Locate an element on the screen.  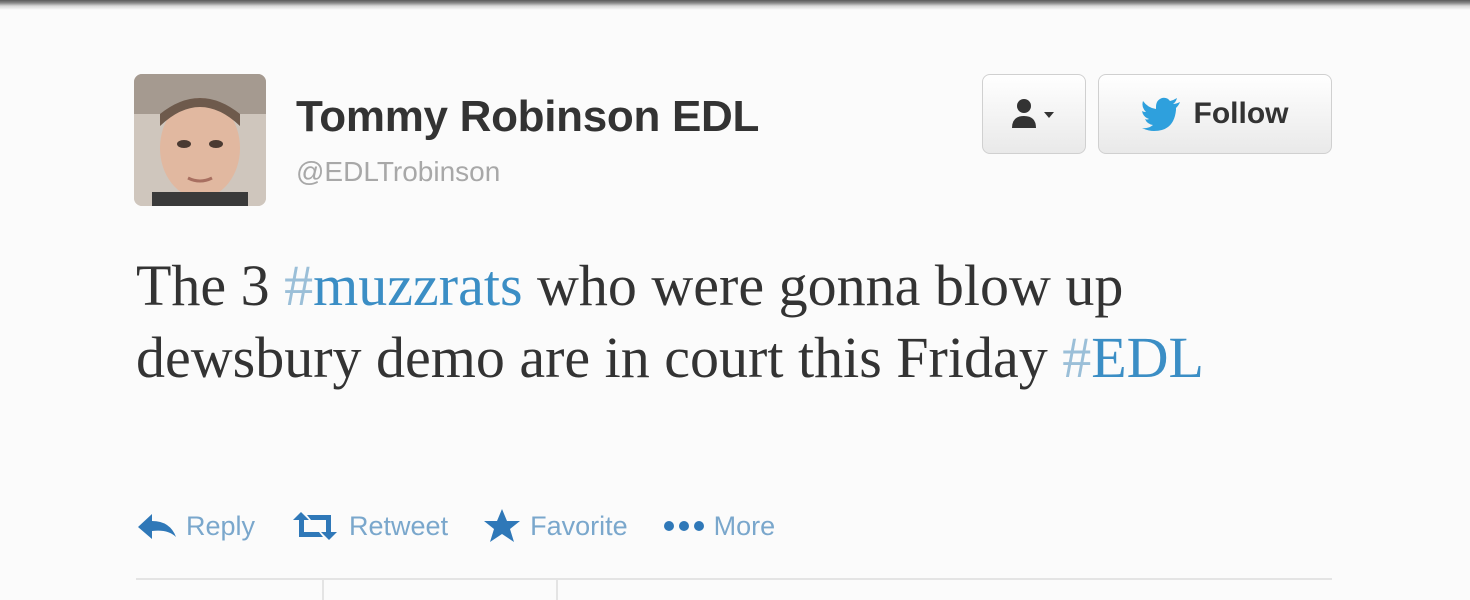
hashtag-muzzrats: #muzzrats is located at coordinates (403, 285).